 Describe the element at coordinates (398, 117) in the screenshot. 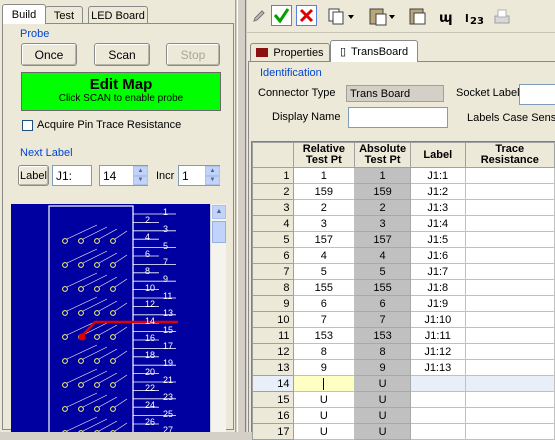

I see `display-name-field` at that location.